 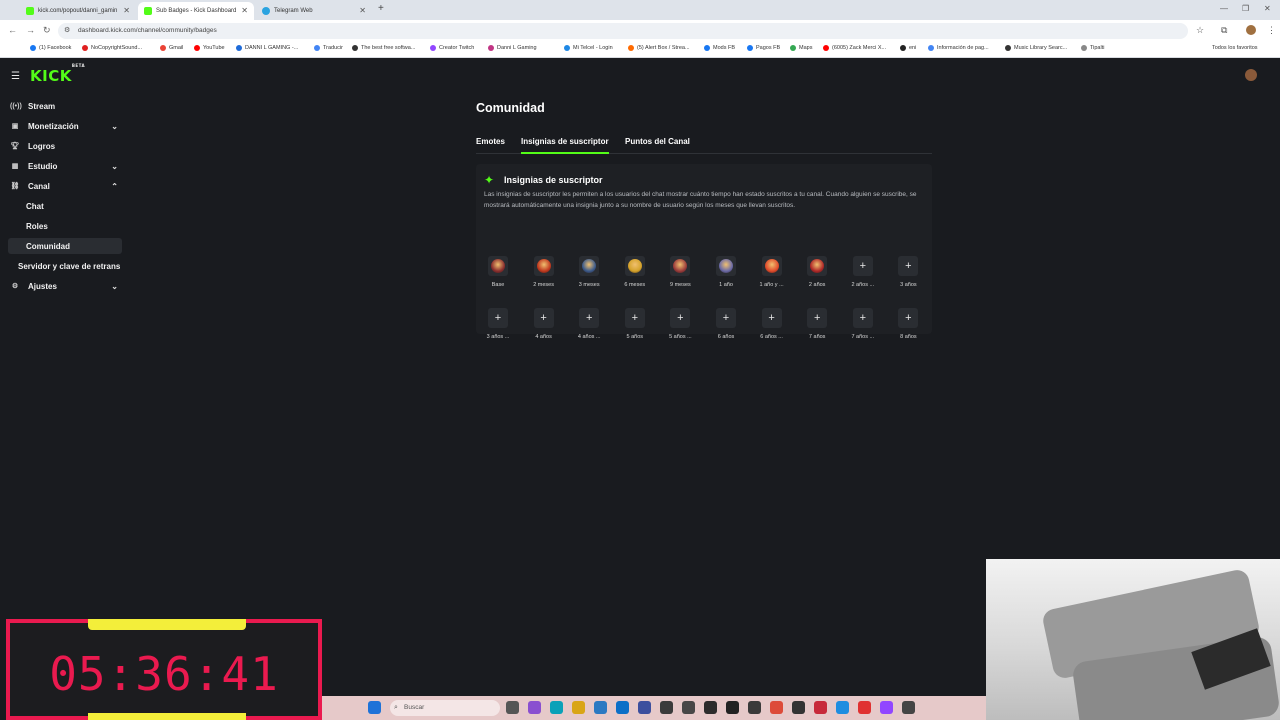 I want to click on back-icon: ←, so click(x=12, y=30).